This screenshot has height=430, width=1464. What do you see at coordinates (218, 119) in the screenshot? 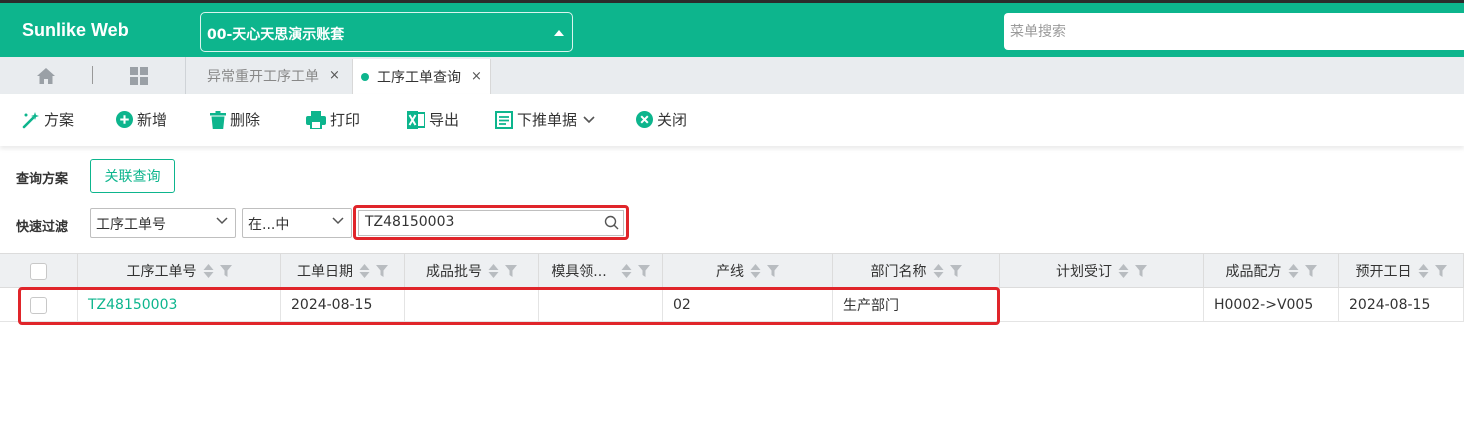
I see `trash-icon` at bounding box center [218, 119].